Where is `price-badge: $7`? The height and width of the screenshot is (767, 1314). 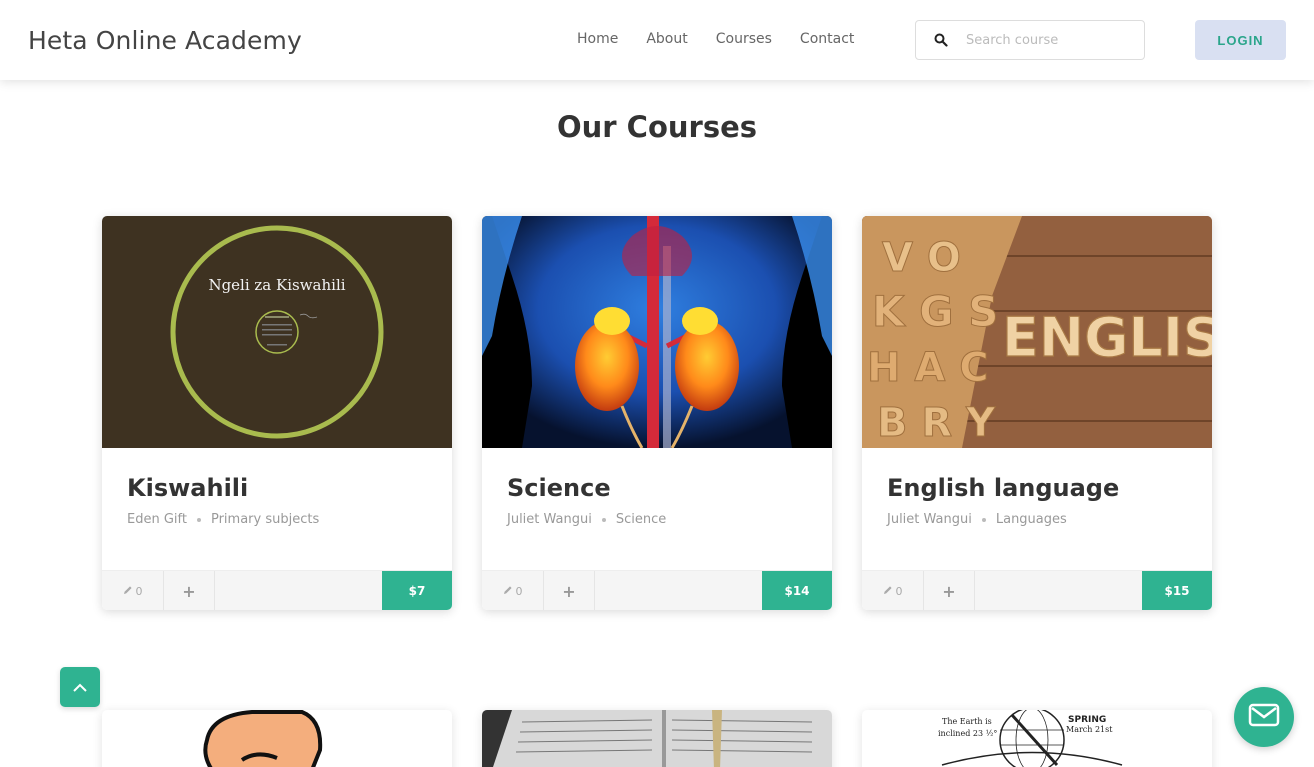 price-badge: $7 is located at coordinates (417, 590).